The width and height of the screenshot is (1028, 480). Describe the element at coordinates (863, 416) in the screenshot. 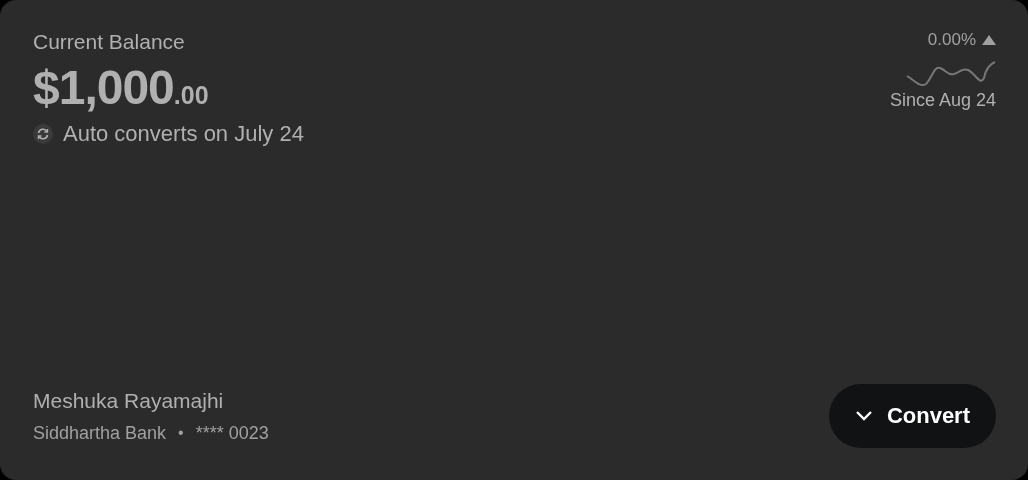

I see `chevron-down-icon` at that location.